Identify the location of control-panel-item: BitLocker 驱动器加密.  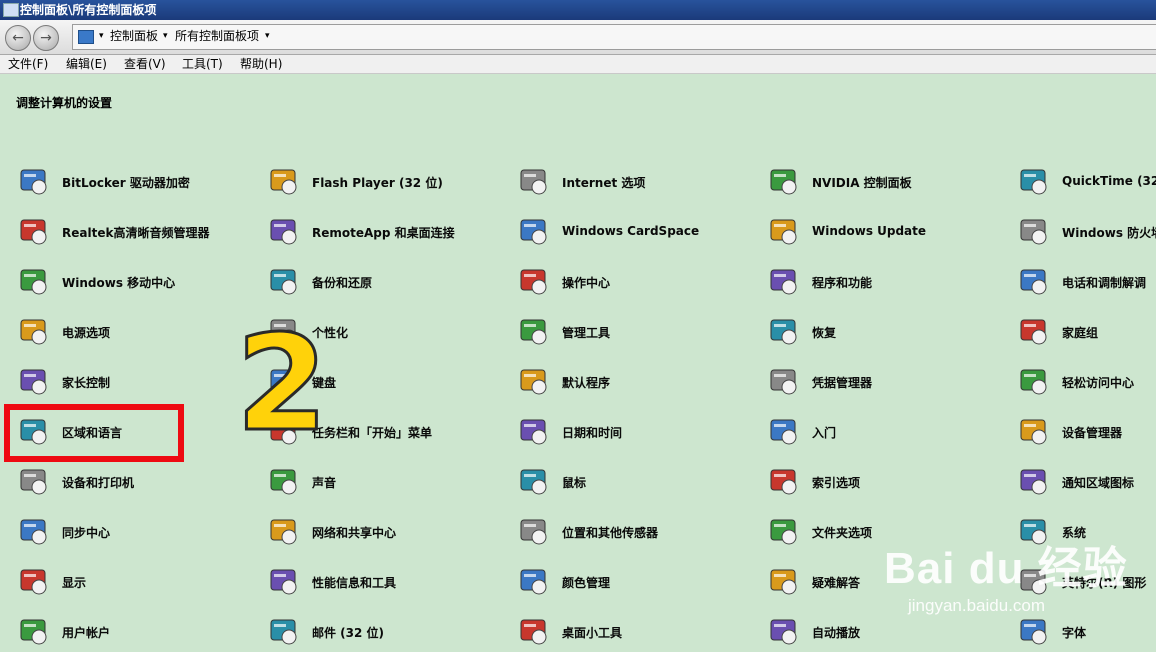
(138, 184).